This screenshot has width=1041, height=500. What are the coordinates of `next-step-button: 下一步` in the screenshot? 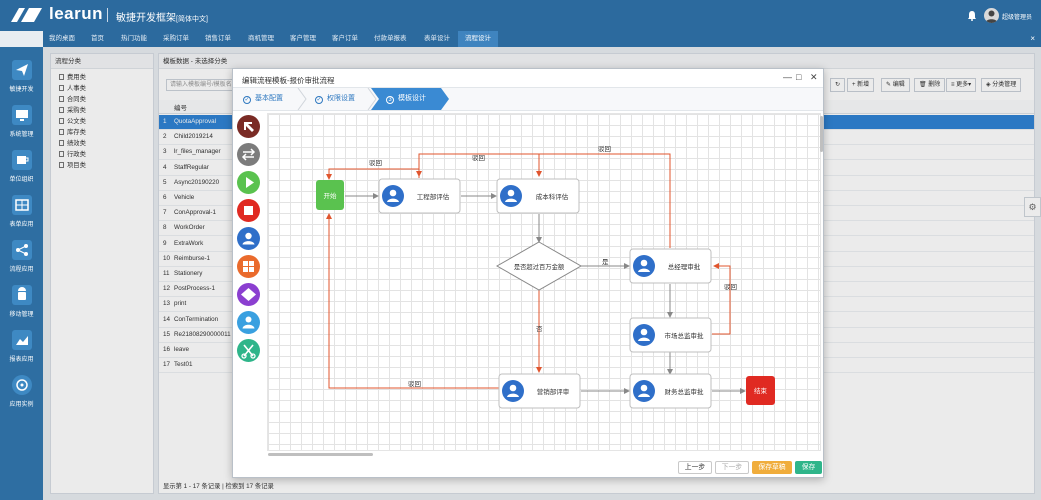 It's located at (732, 467).